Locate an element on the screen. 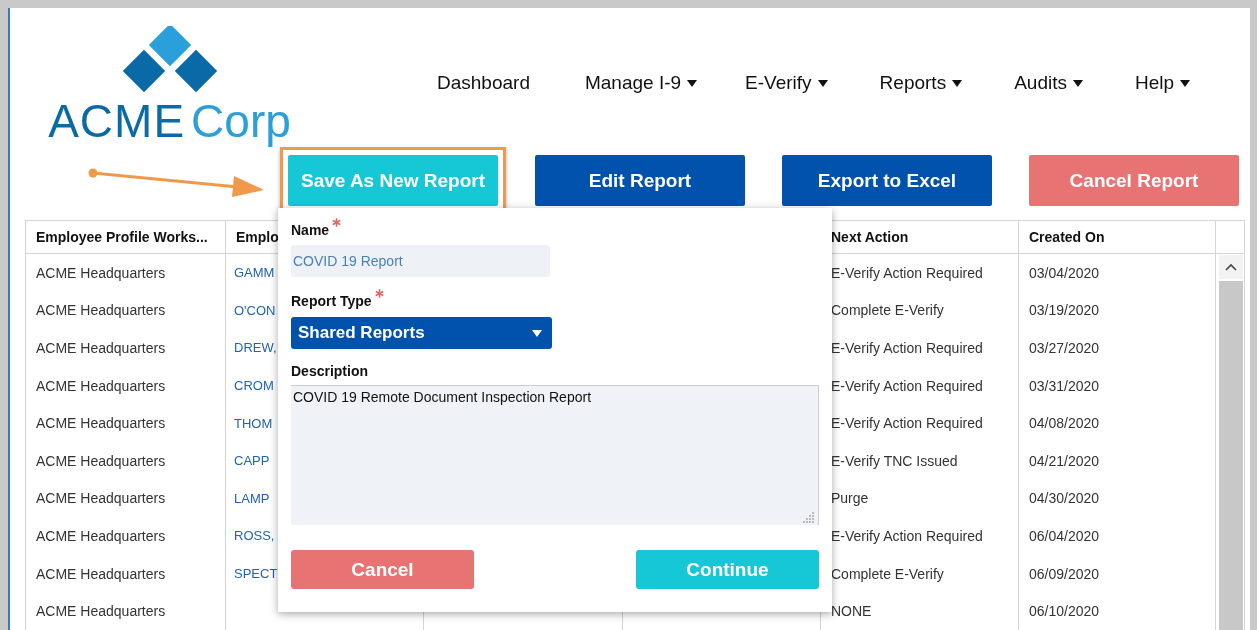 The width and height of the screenshot is (1257, 630). resize-grip-icon is located at coordinates (809, 517).